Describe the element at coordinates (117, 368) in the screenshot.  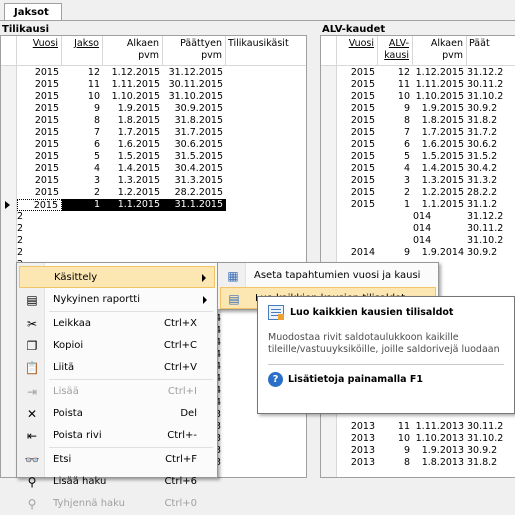
I see `menu-item-liitä: 📋 Liitä Ctrl+V` at that location.